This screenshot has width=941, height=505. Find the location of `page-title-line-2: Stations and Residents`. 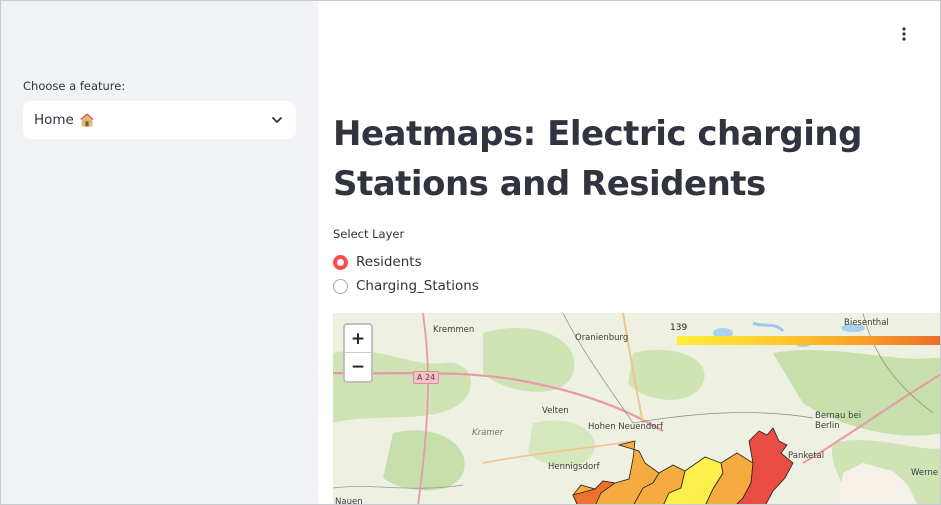

page-title-line-2: Stations and Residents is located at coordinates (549, 184).